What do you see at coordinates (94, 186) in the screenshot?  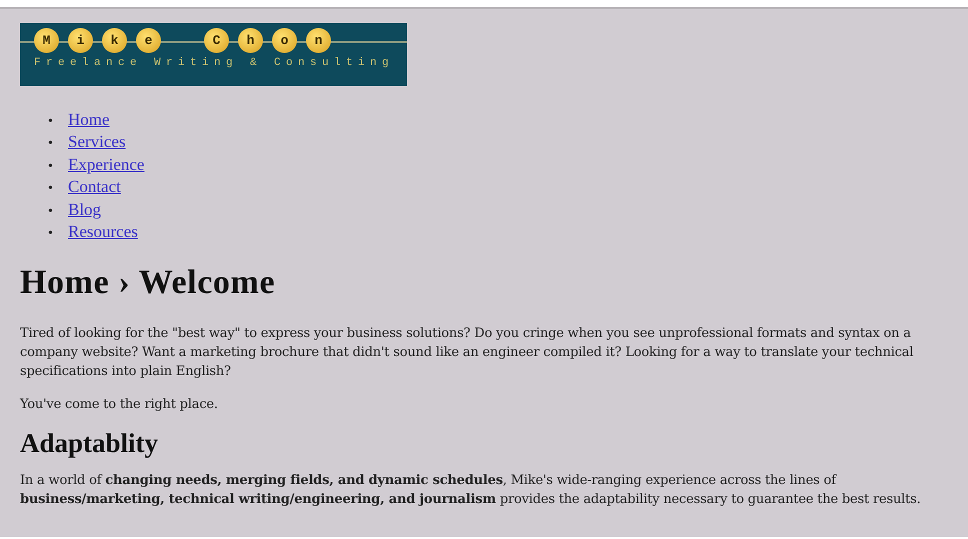 I see `nav-link: Contact` at bounding box center [94, 186].